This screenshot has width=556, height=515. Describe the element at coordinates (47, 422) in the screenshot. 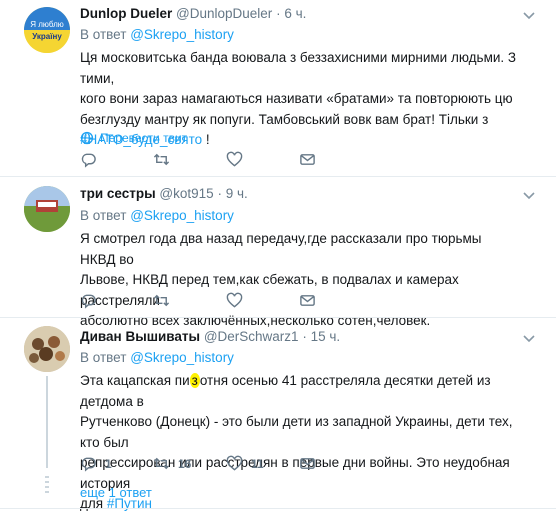

I see `thread-line` at that location.